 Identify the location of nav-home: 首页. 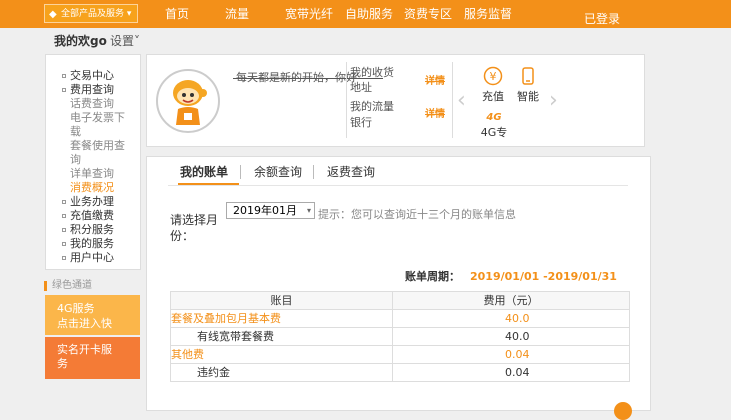
(177, 14).